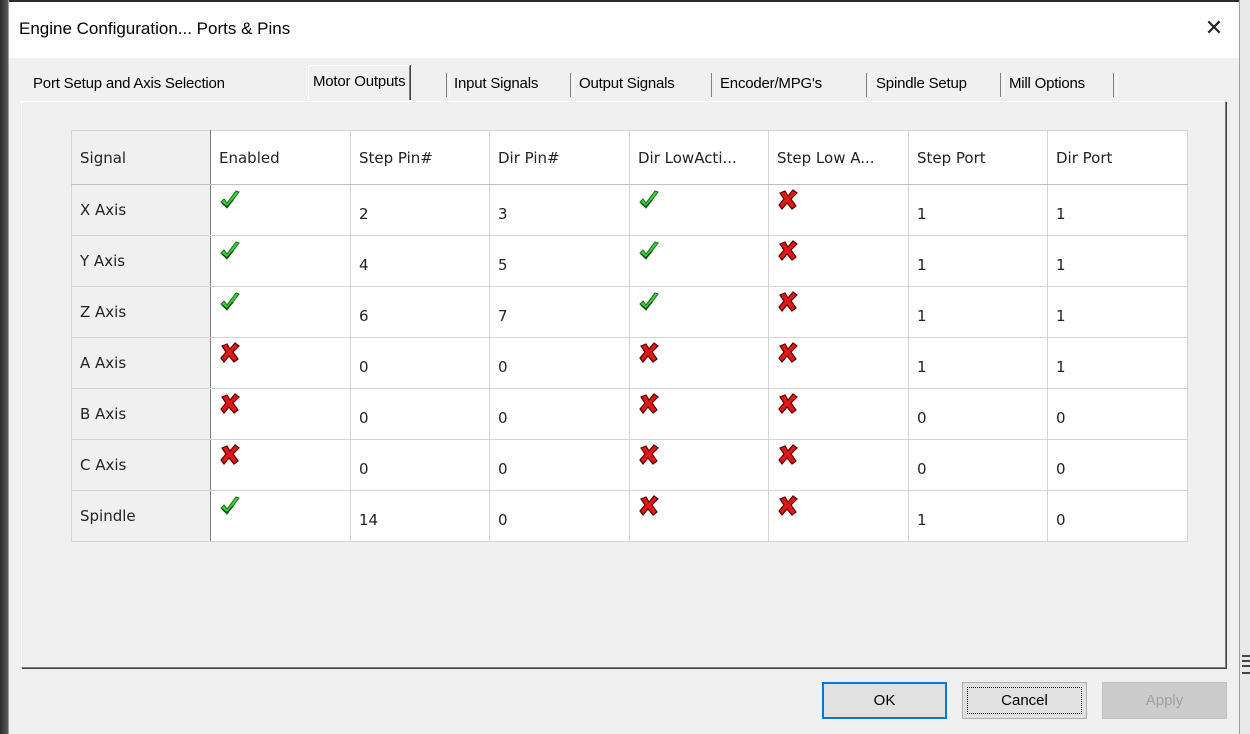 The height and width of the screenshot is (734, 1250). Describe the element at coordinates (141, 210) in the screenshot. I see `row-header-signal: X Axis` at that location.